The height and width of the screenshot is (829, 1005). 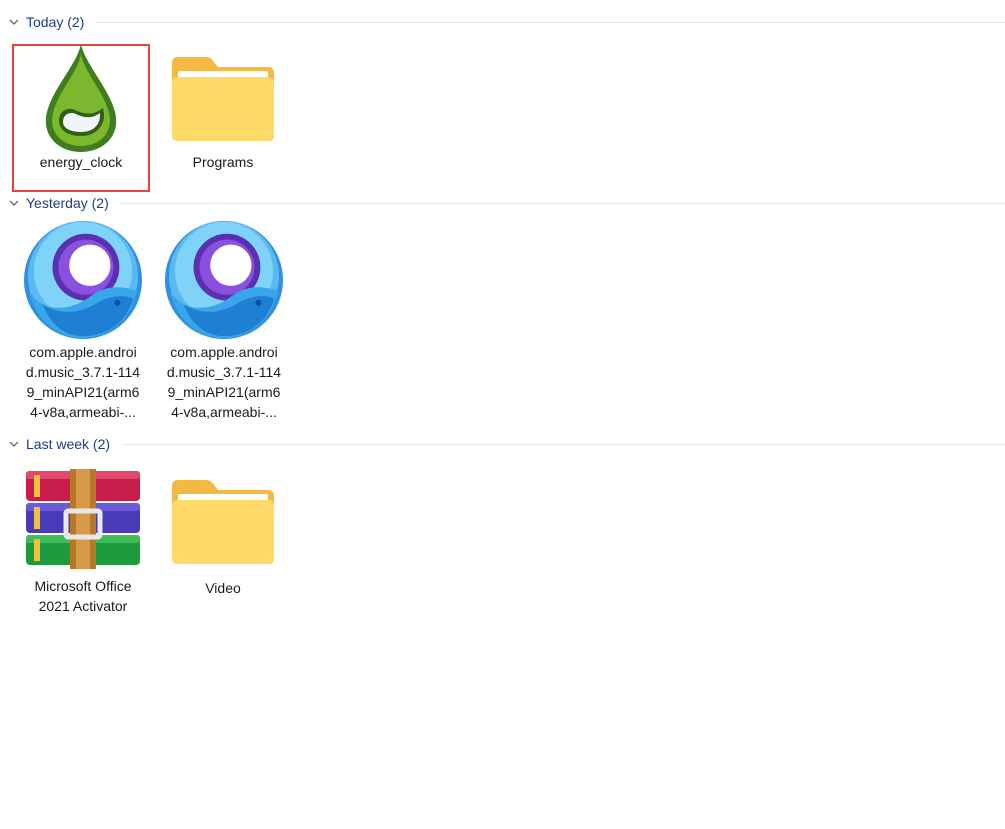 I want to click on group-header-today: Today (2), so click(x=502, y=22).